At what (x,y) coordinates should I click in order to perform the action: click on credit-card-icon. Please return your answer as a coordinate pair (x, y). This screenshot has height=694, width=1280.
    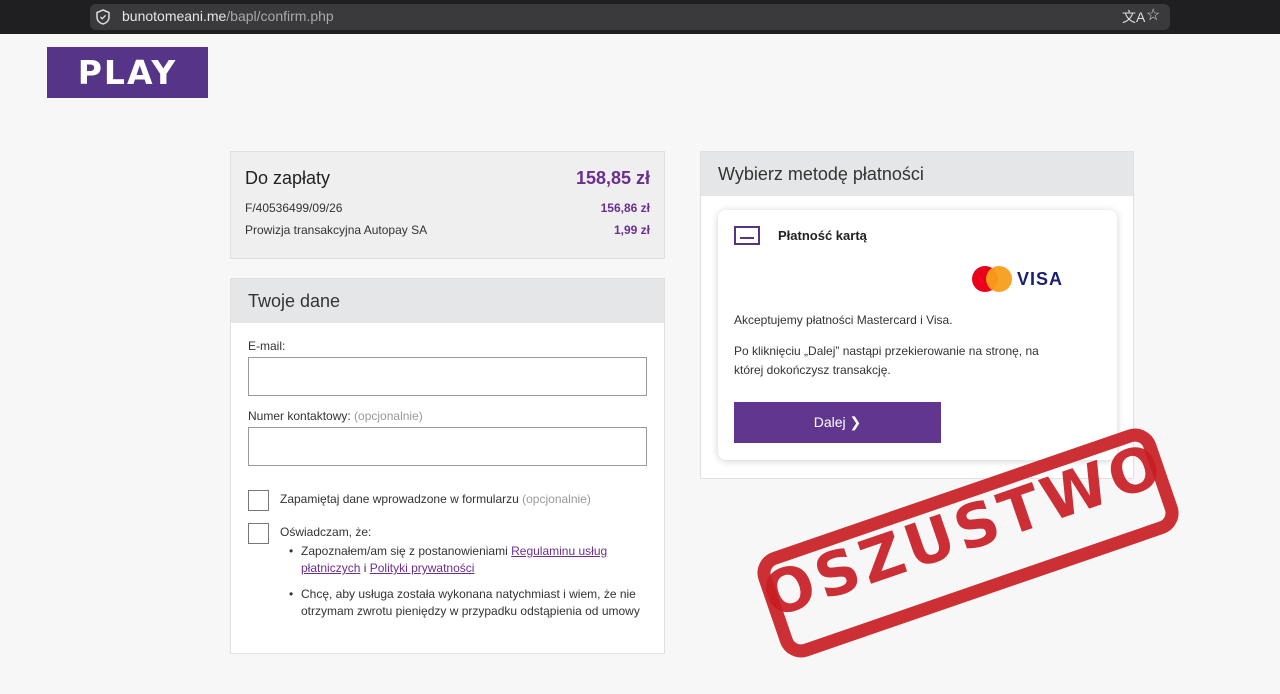
    Looking at the image, I should click on (747, 235).